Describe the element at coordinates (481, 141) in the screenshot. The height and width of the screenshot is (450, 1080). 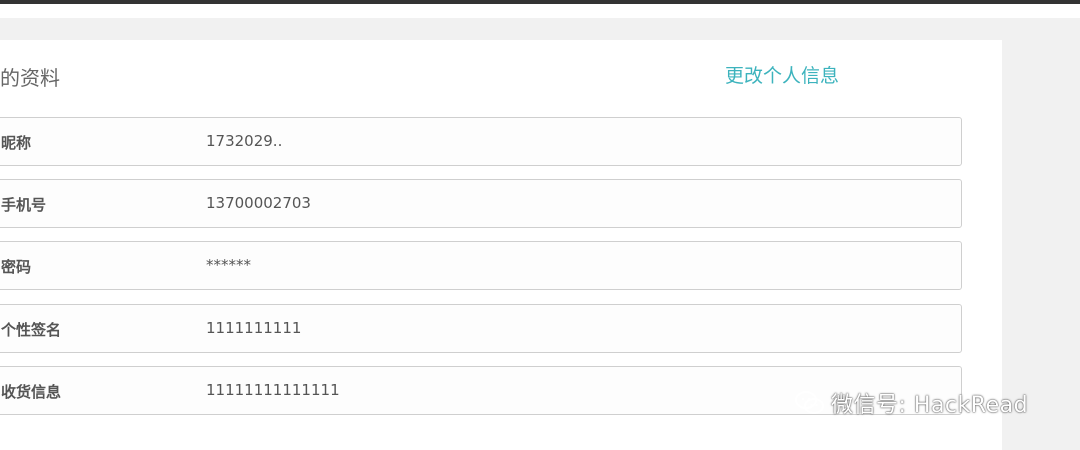
I see `row-nickname: 昵称 1732029..` at that location.